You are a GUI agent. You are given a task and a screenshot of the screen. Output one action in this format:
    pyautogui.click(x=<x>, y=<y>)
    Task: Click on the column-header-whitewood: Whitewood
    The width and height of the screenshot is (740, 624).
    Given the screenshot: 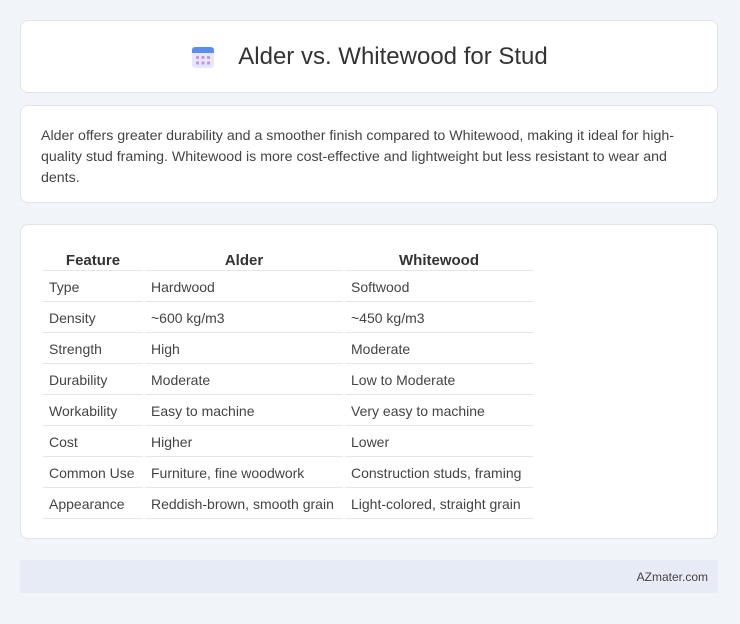 What is the action you would take?
    pyautogui.click(x=439, y=259)
    